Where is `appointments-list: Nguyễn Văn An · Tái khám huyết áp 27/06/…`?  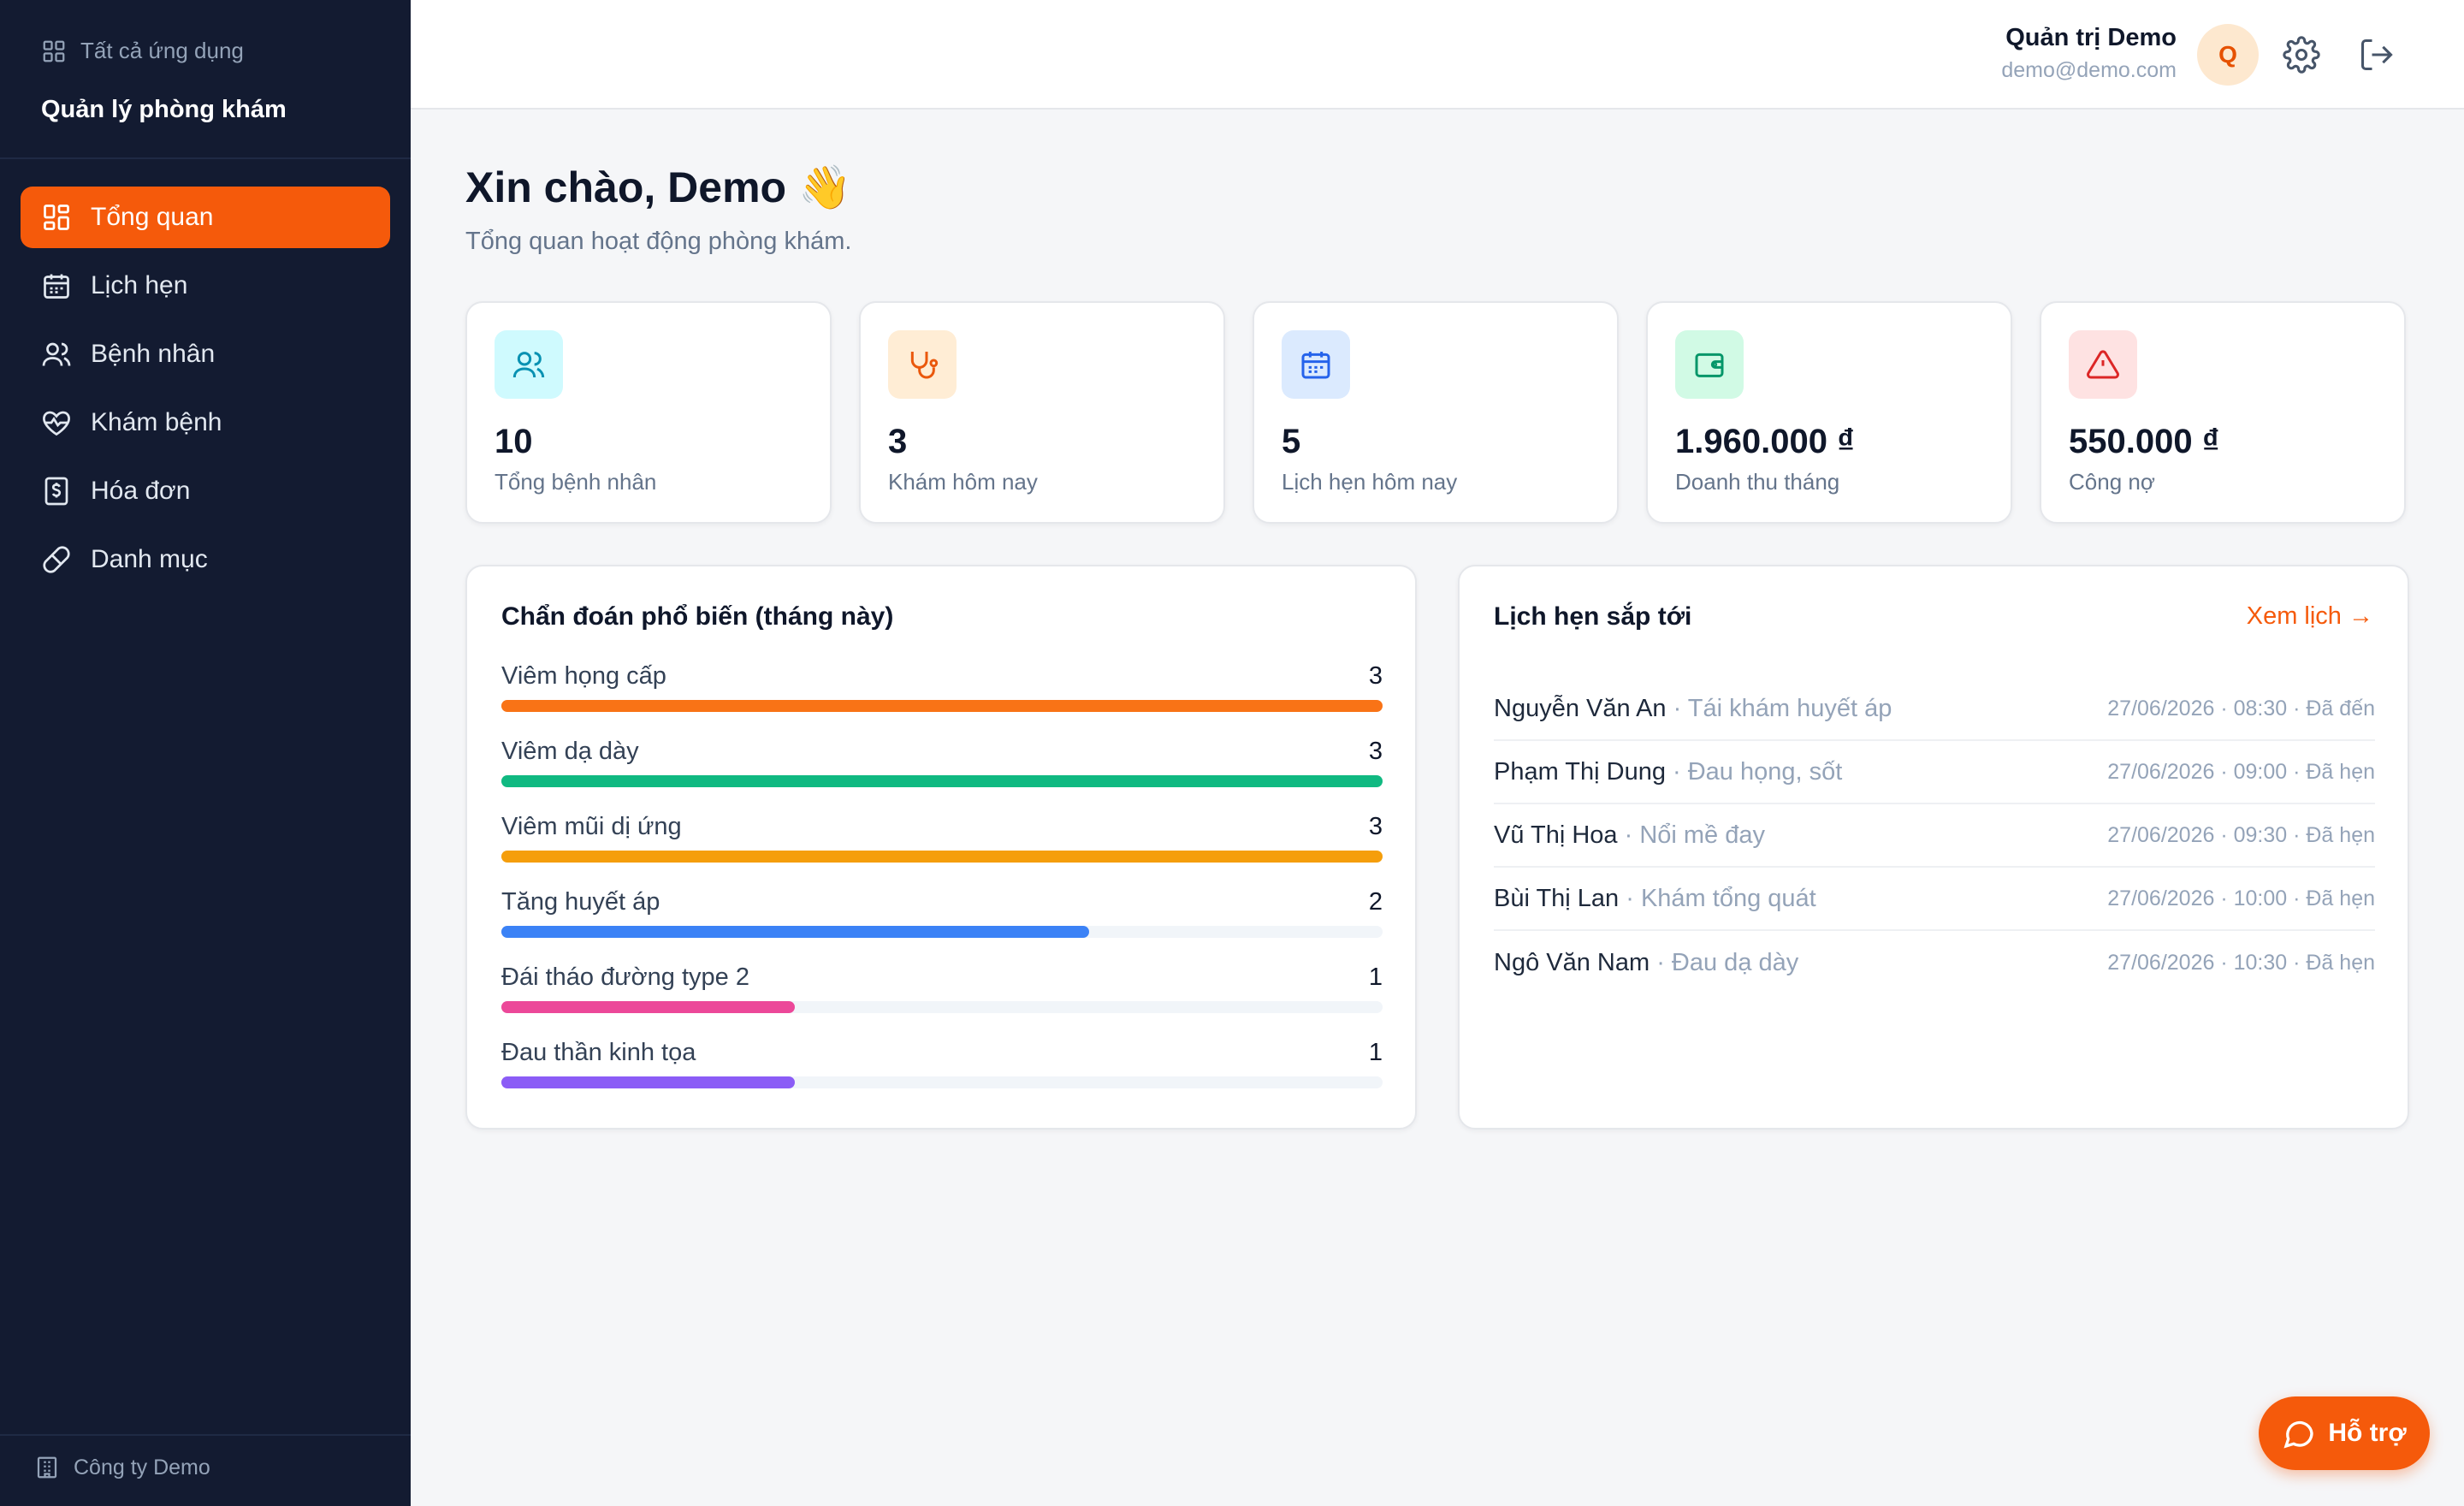
appointments-list: Nguyễn Văn An · Tái khám huyết áp 27/06/… is located at coordinates (1934, 836).